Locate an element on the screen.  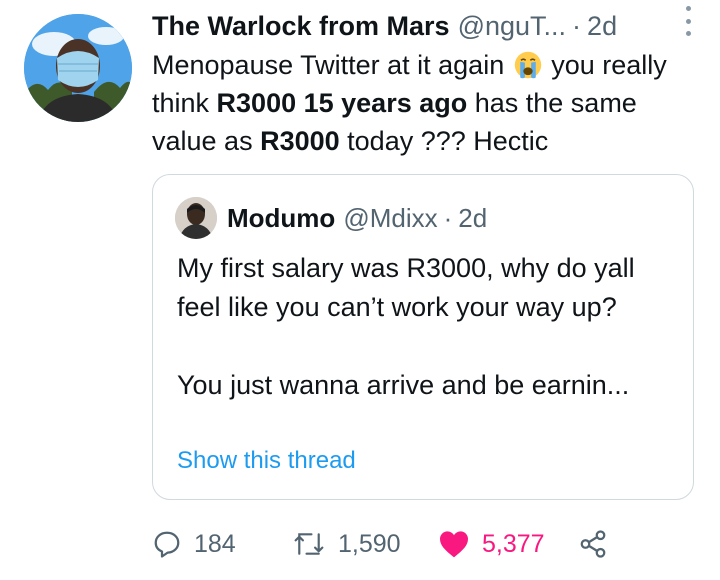
tweet-text-part: Menopause Twitter at it again is located at coordinates (332, 65).